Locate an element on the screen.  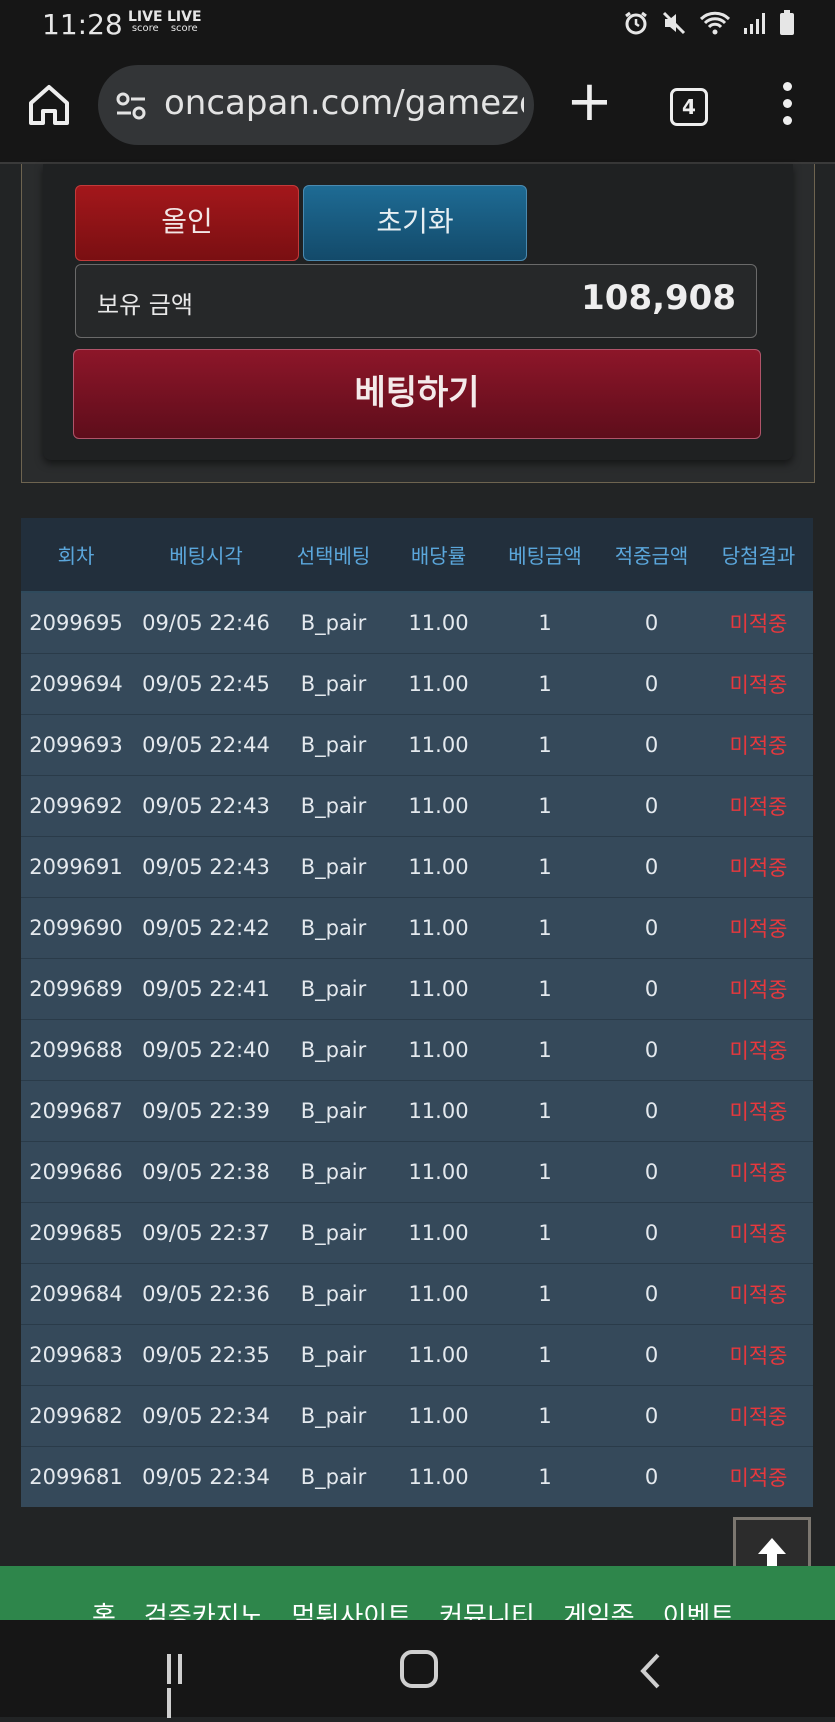
column-header-result: 당첨결과 is located at coordinates (758, 555).